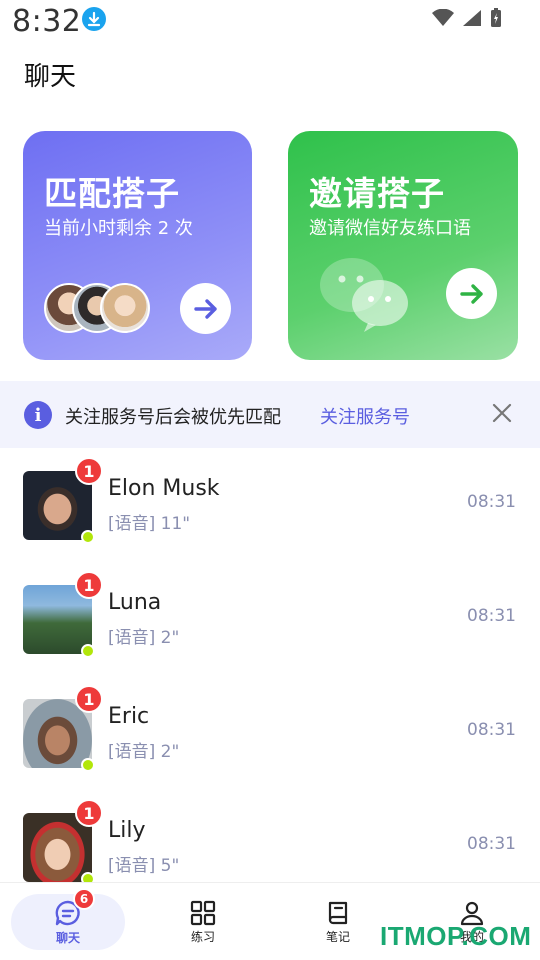 This screenshot has width=540, height=960. What do you see at coordinates (173, 417) in the screenshot?
I see `notice-text: 关注服务号后会被优先匹配` at bounding box center [173, 417].